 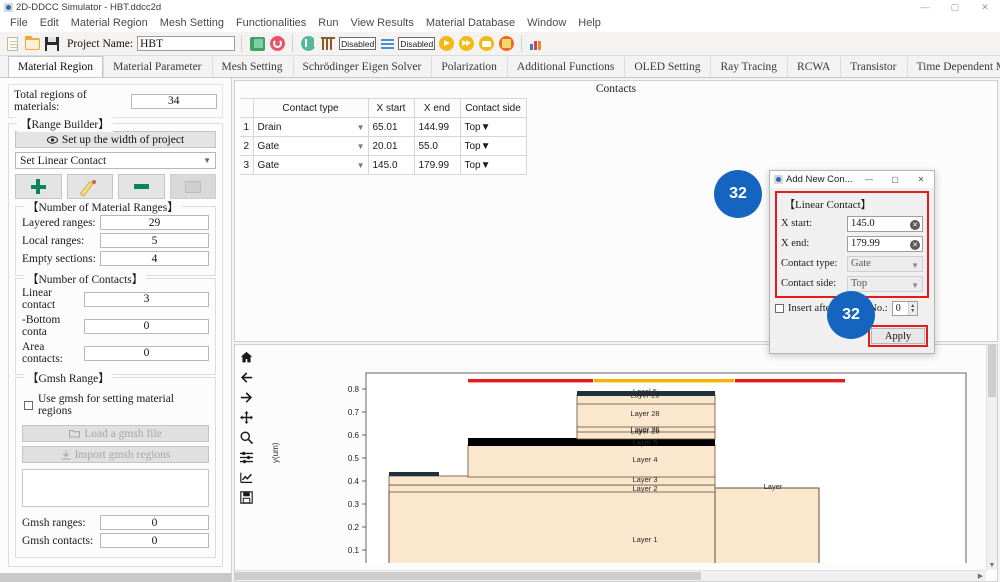 What do you see at coordinates (154, 540) in the screenshot?
I see `gmsh-contacts-value: 0` at bounding box center [154, 540].